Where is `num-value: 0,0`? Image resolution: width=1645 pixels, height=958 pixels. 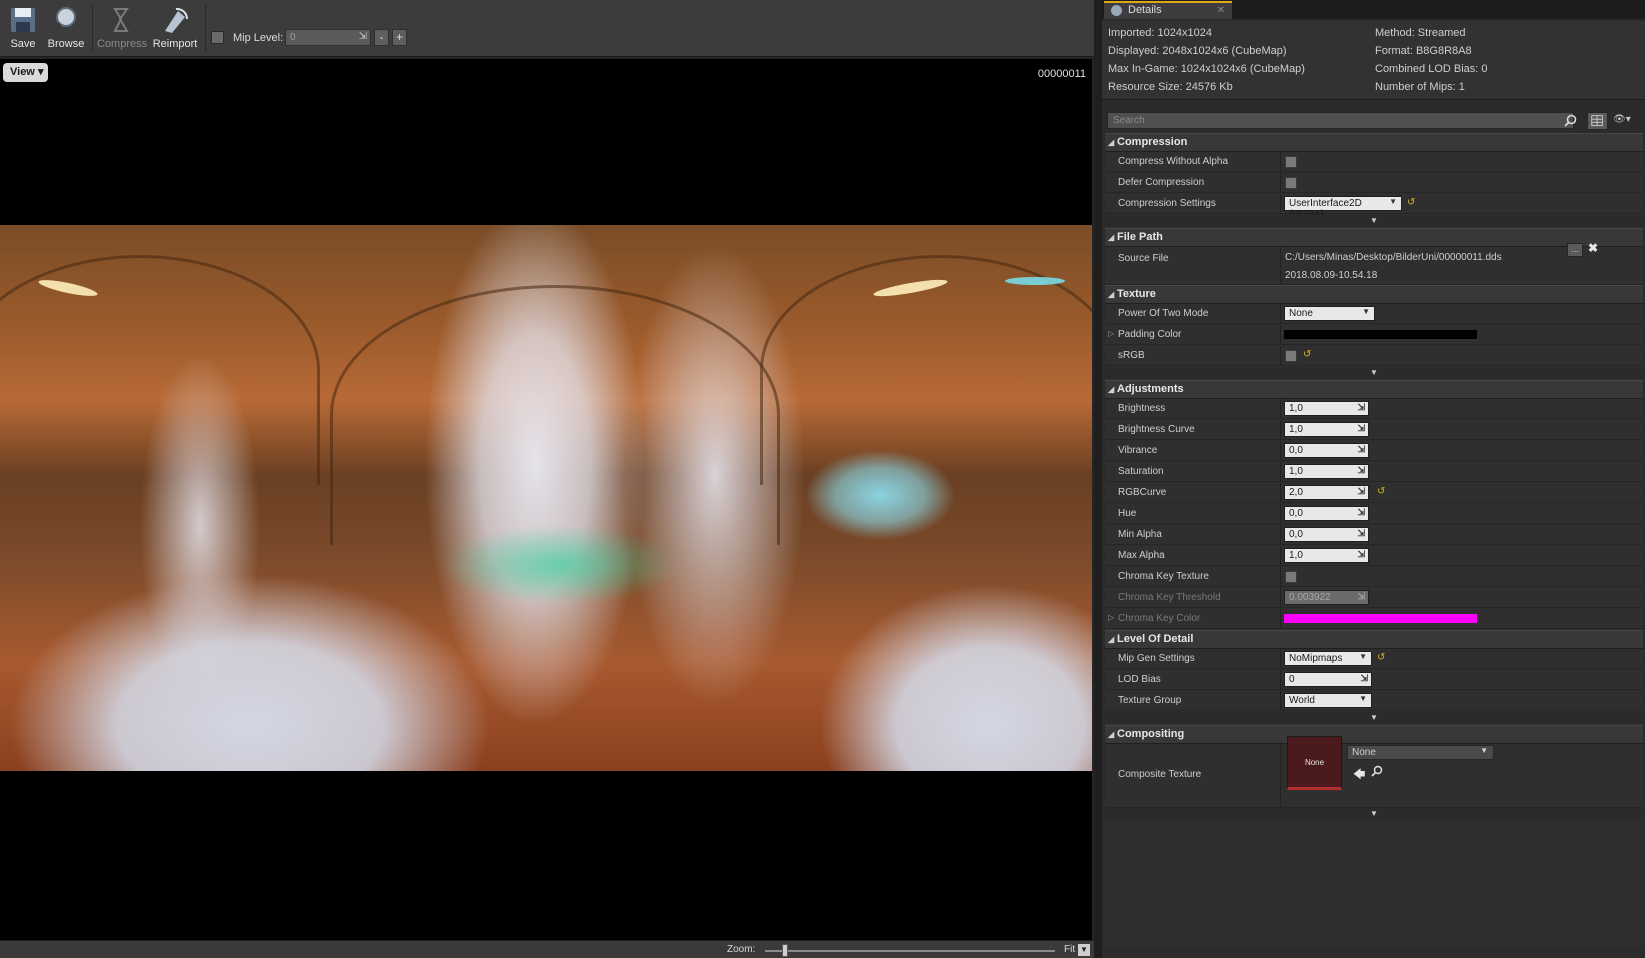 num-value: 0,0 is located at coordinates (1296, 534).